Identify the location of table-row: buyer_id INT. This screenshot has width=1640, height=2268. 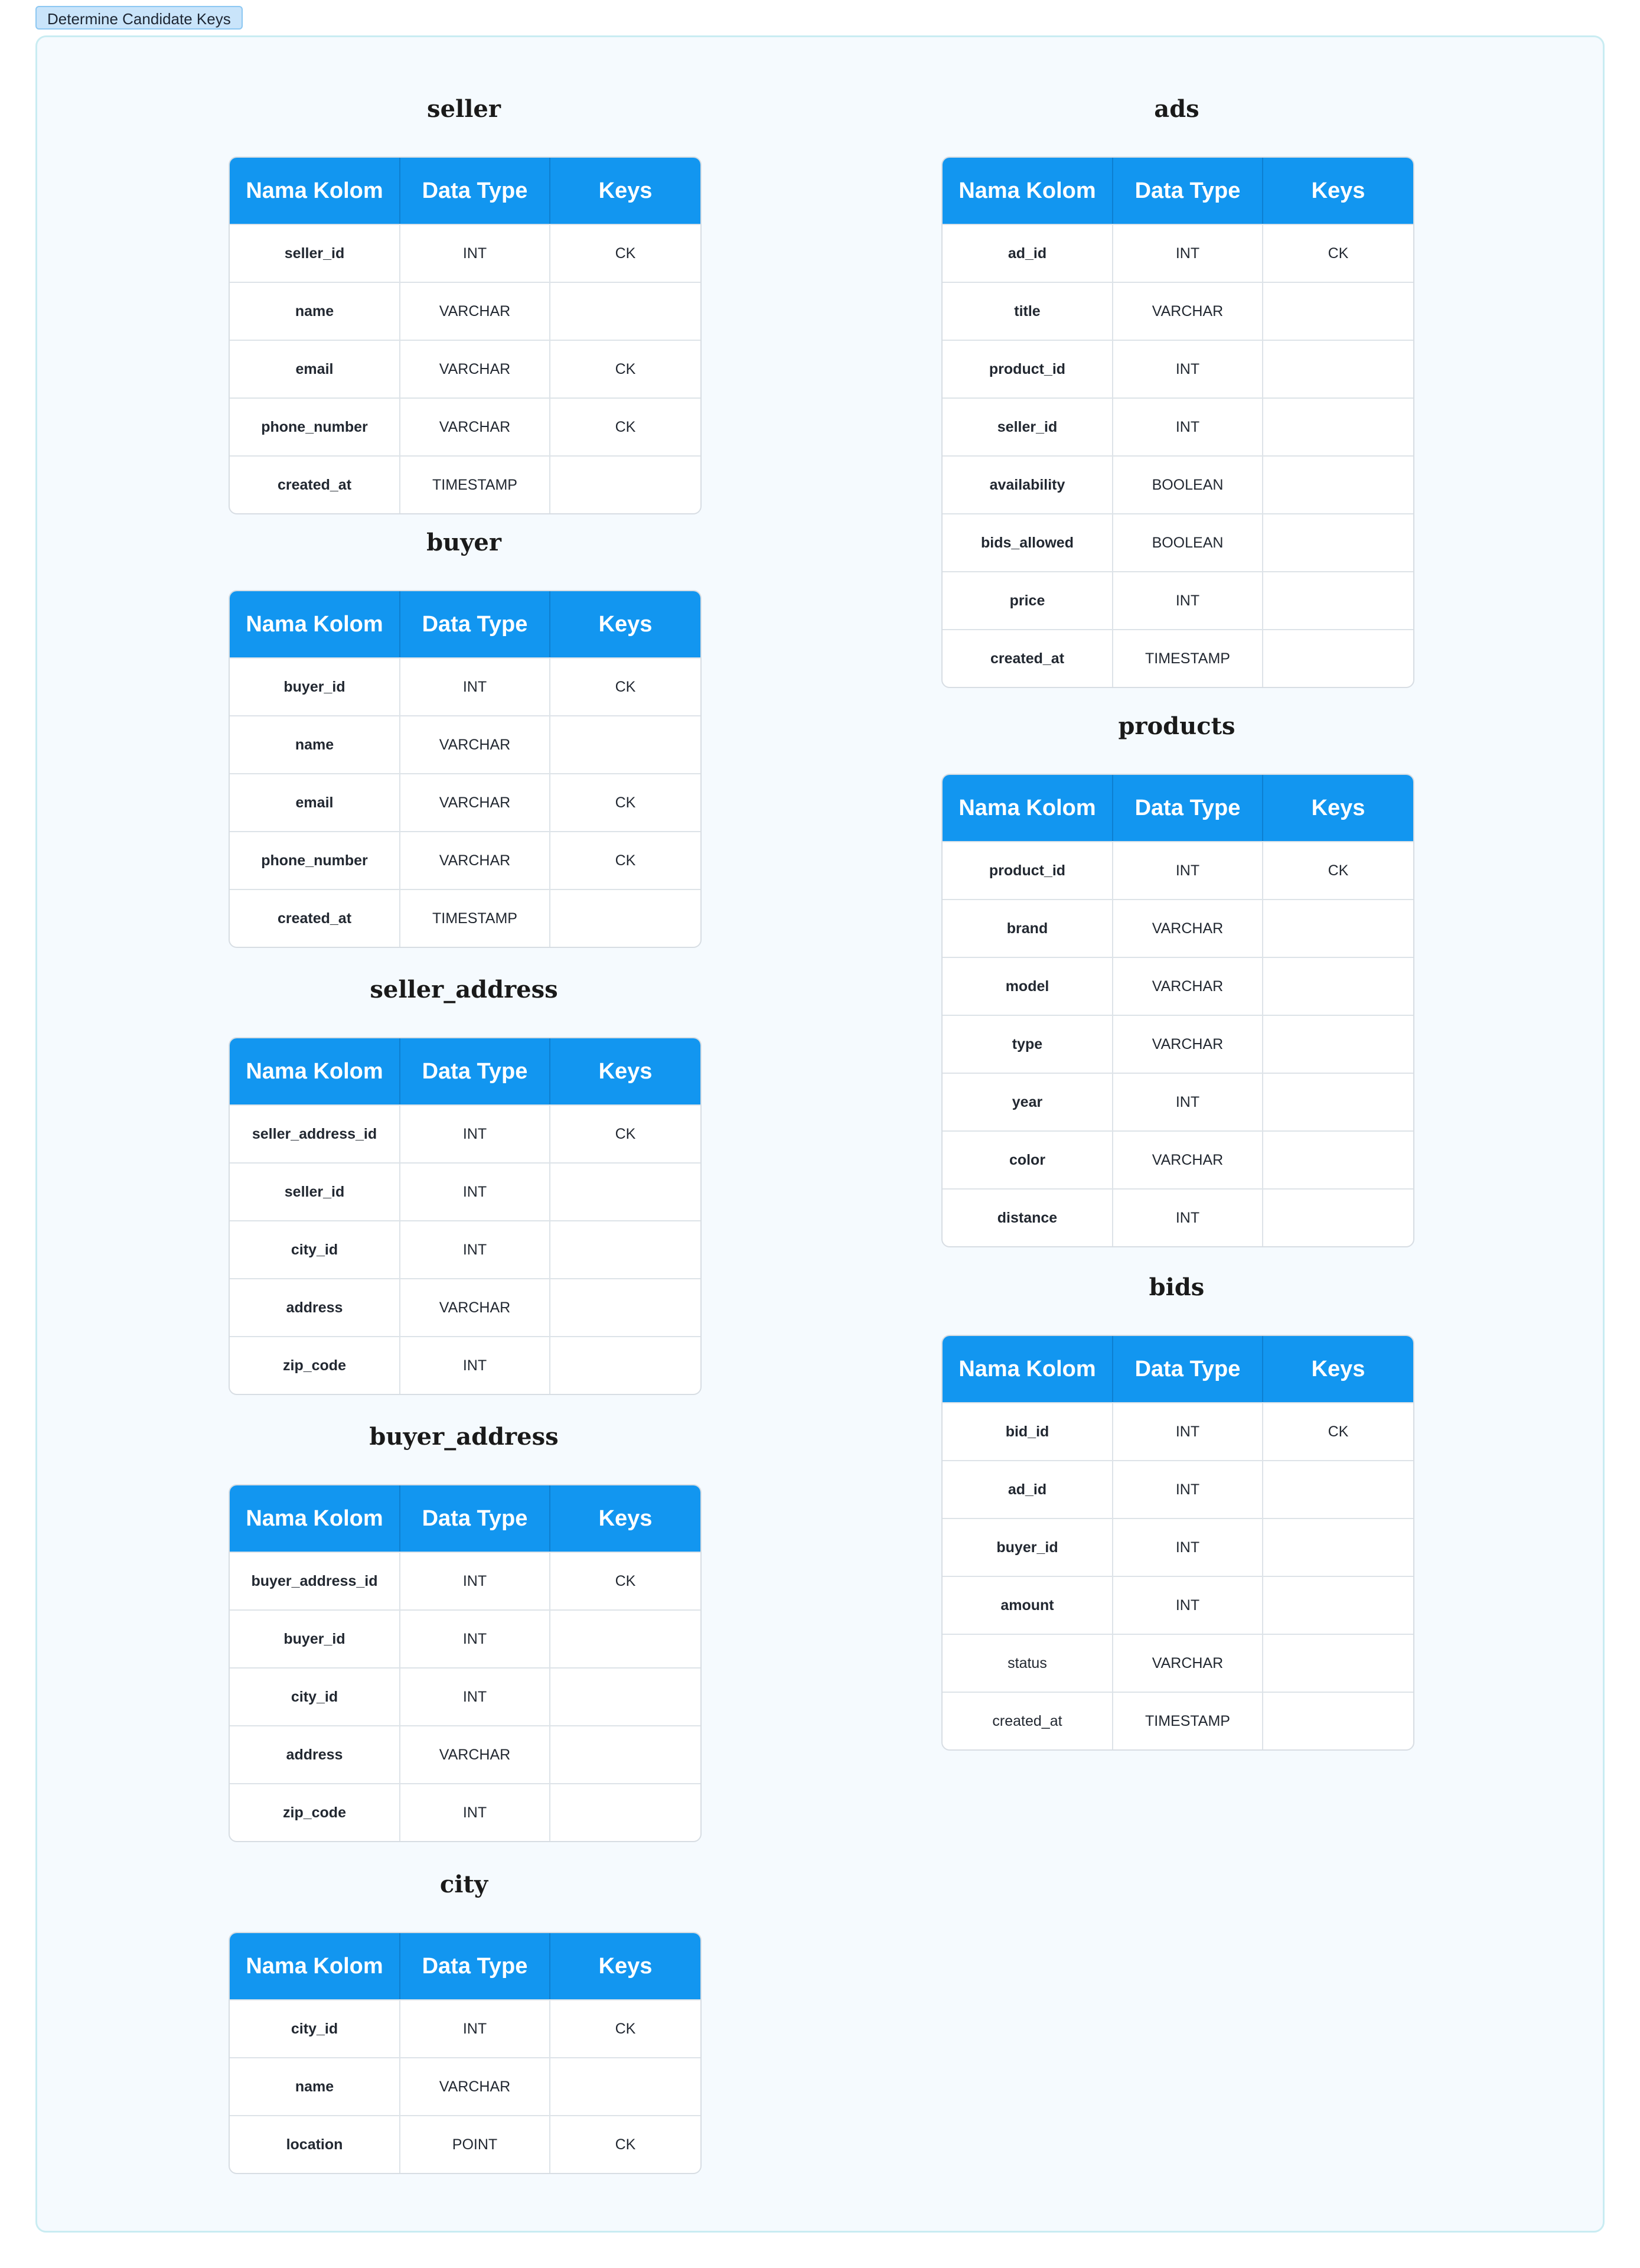
(1178, 1547).